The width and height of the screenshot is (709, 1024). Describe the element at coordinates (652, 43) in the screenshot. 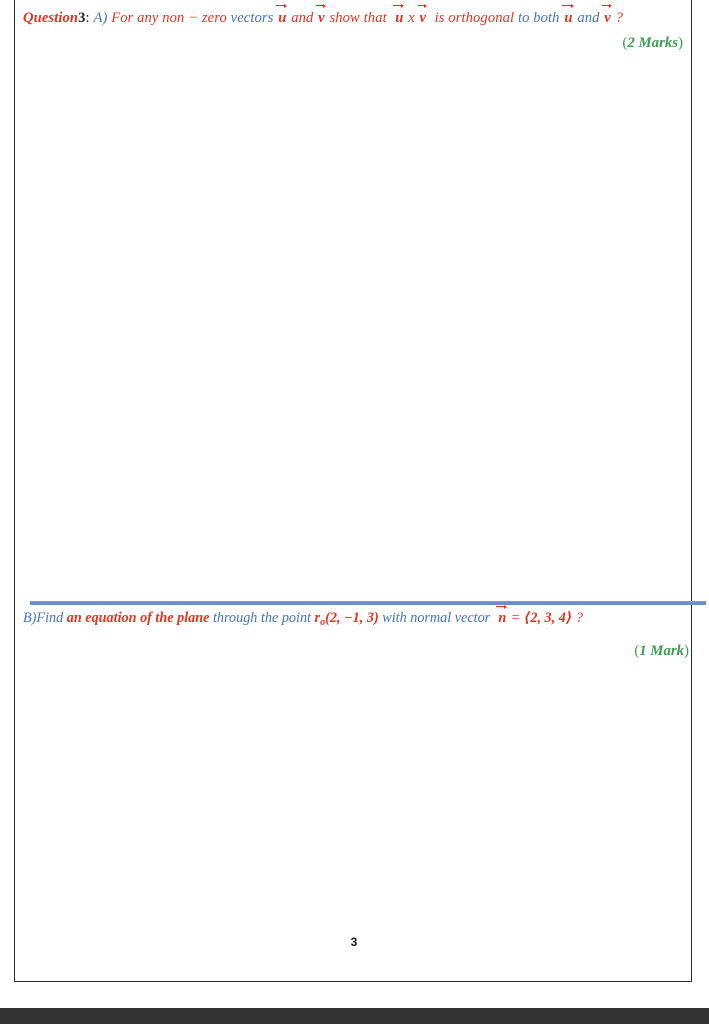

I see `part-a-marks-value: 2 Marks` at that location.